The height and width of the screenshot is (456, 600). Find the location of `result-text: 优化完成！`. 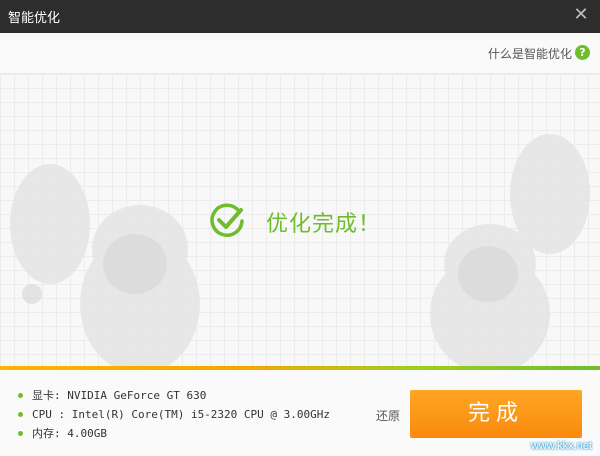

result-text: 优化完成！ is located at coordinates (324, 224).